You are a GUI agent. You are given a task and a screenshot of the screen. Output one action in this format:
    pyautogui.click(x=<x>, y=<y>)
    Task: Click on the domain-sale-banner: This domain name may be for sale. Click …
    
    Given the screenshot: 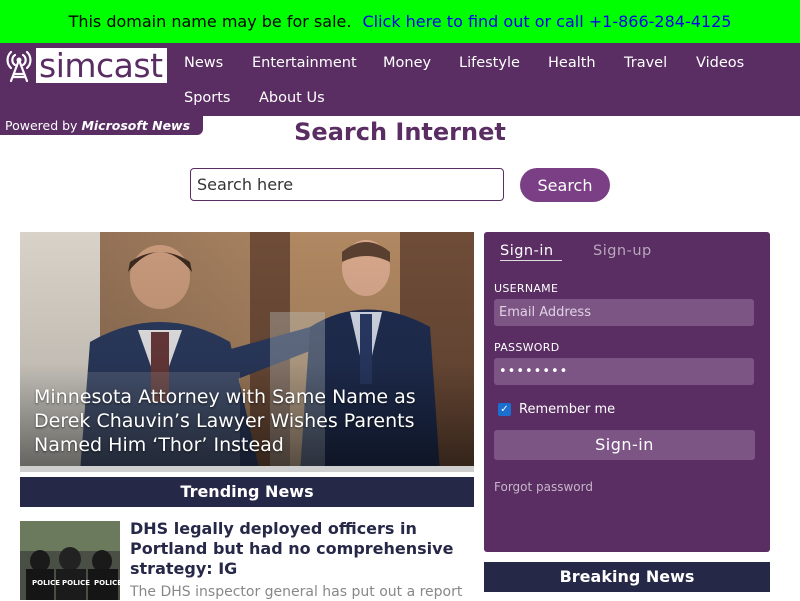 What is the action you would take?
    pyautogui.click(x=400, y=21)
    